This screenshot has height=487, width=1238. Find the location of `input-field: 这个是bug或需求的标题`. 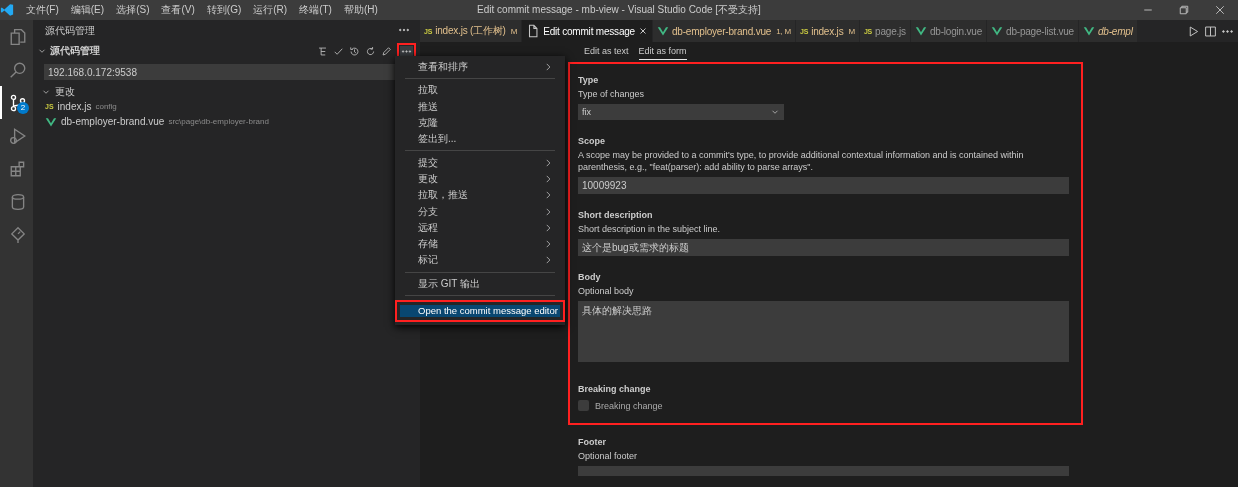

input-field: 这个是bug或需求的标题 is located at coordinates (823, 247).